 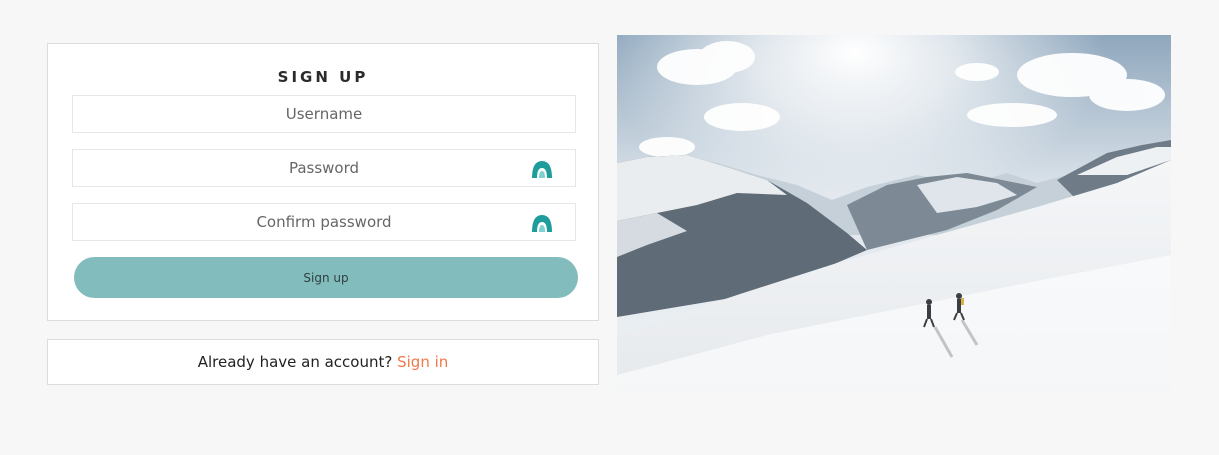 I want to click on confirm-password-input, so click(x=324, y=222).